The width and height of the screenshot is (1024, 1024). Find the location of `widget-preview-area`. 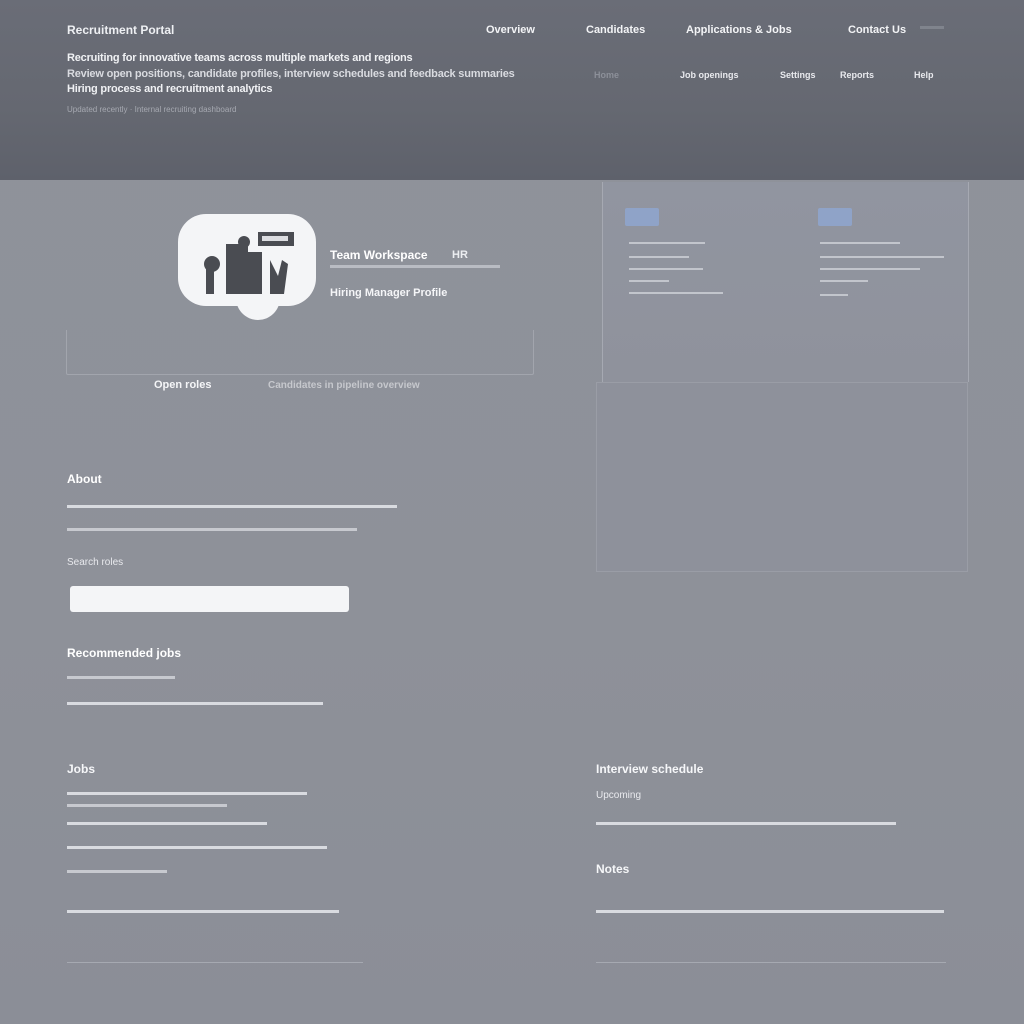

widget-preview-area is located at coordinates (782, 477).